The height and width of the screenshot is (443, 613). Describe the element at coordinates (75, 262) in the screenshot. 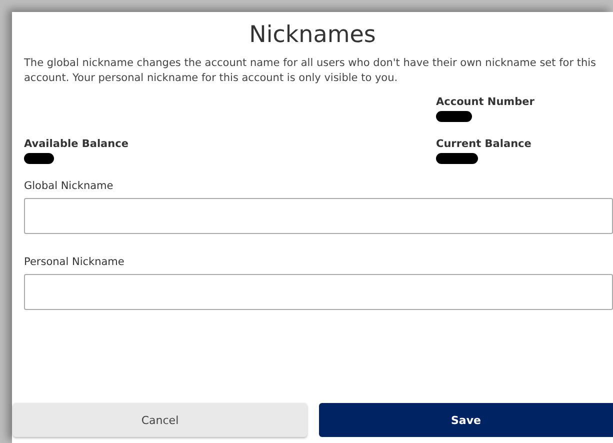

I see `field-label: Personal Nickname` at that location.